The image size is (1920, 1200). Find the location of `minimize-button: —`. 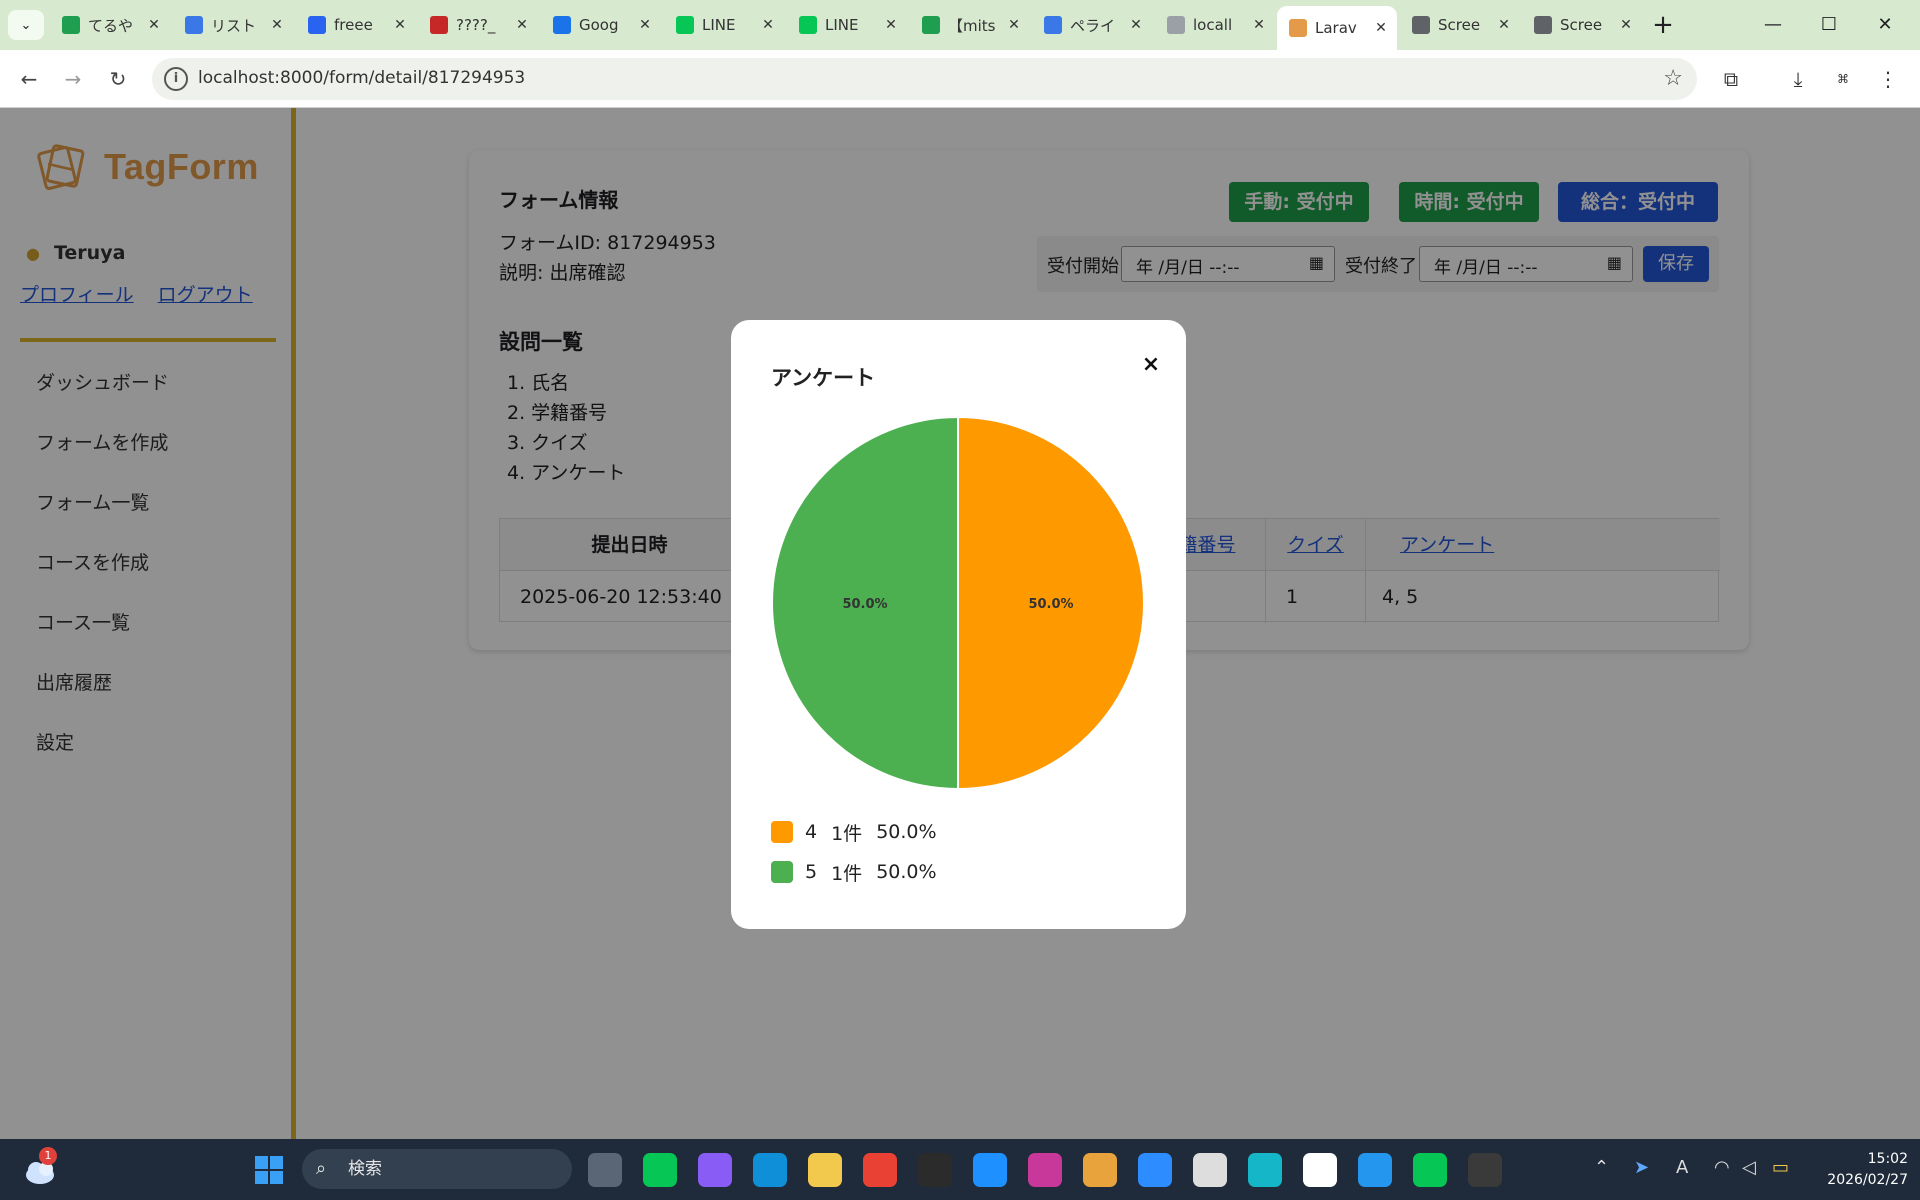

minimize-button: — is located at coordinates (1773, 25).